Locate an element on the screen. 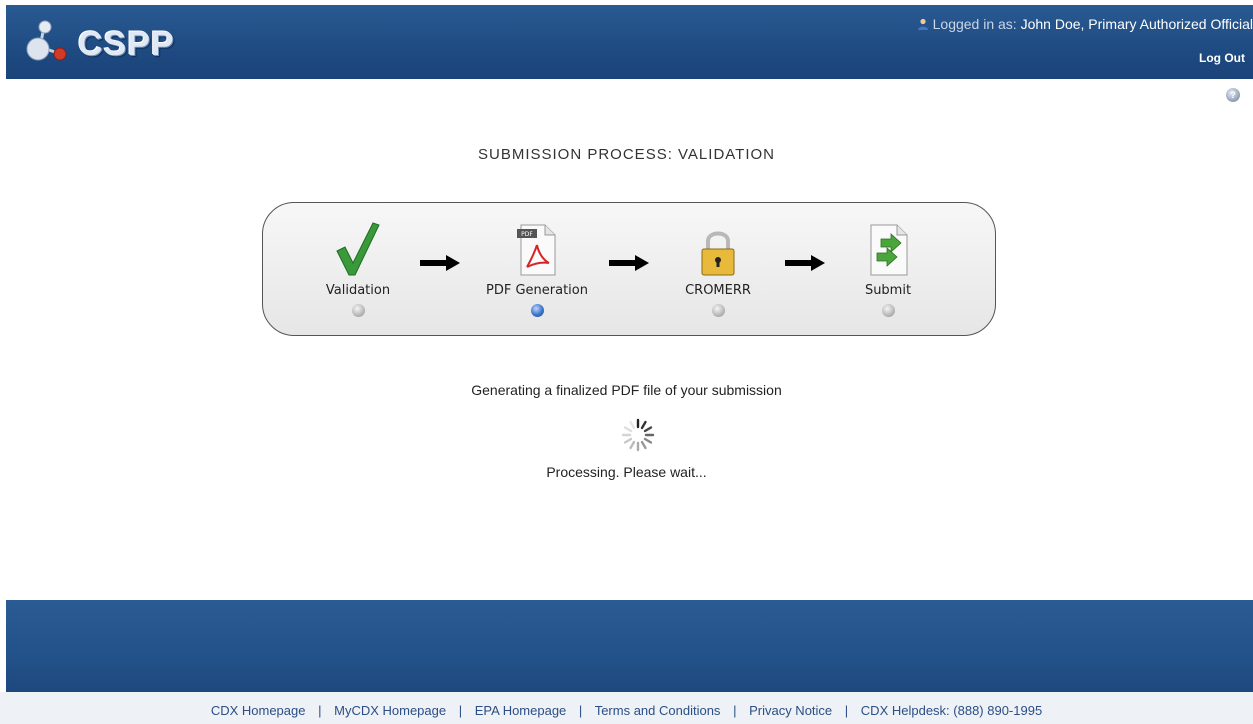  step-label: PDF Generation is located at coordinates (537, 290).